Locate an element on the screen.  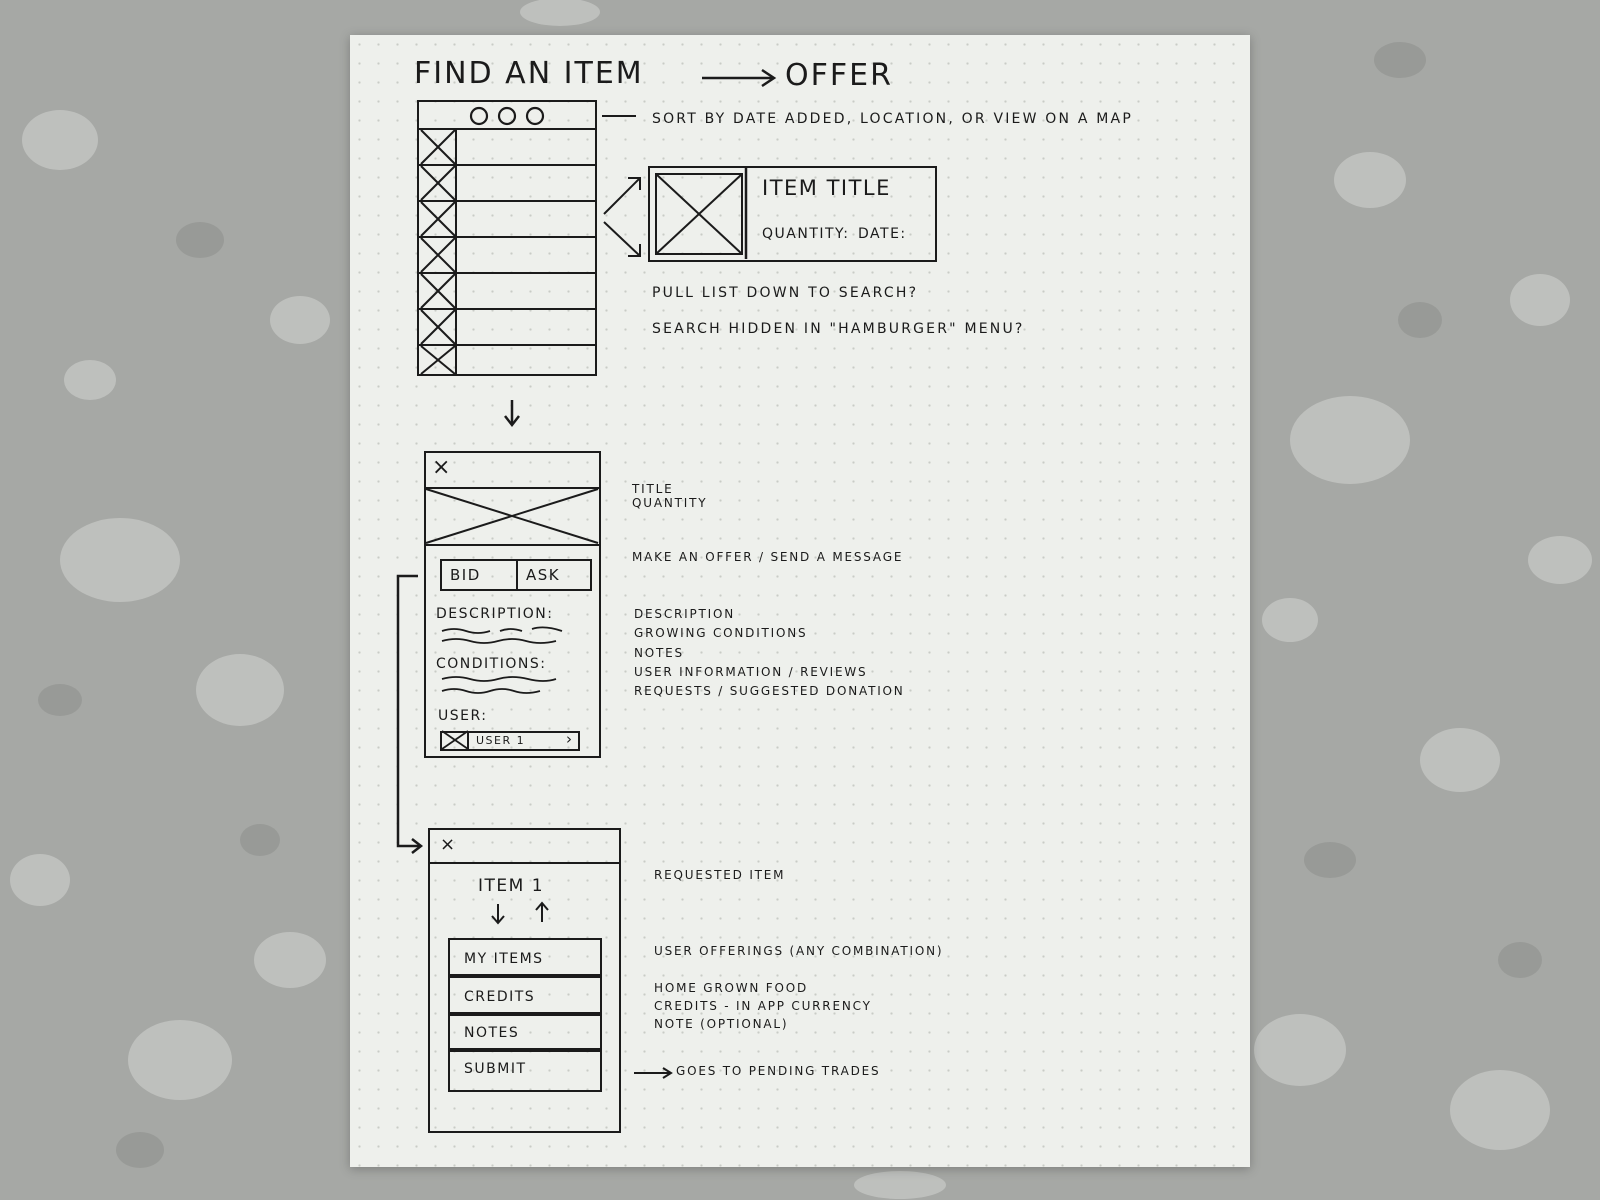
my-items-label: MY ITEMS is located at coordinates (504, 959).